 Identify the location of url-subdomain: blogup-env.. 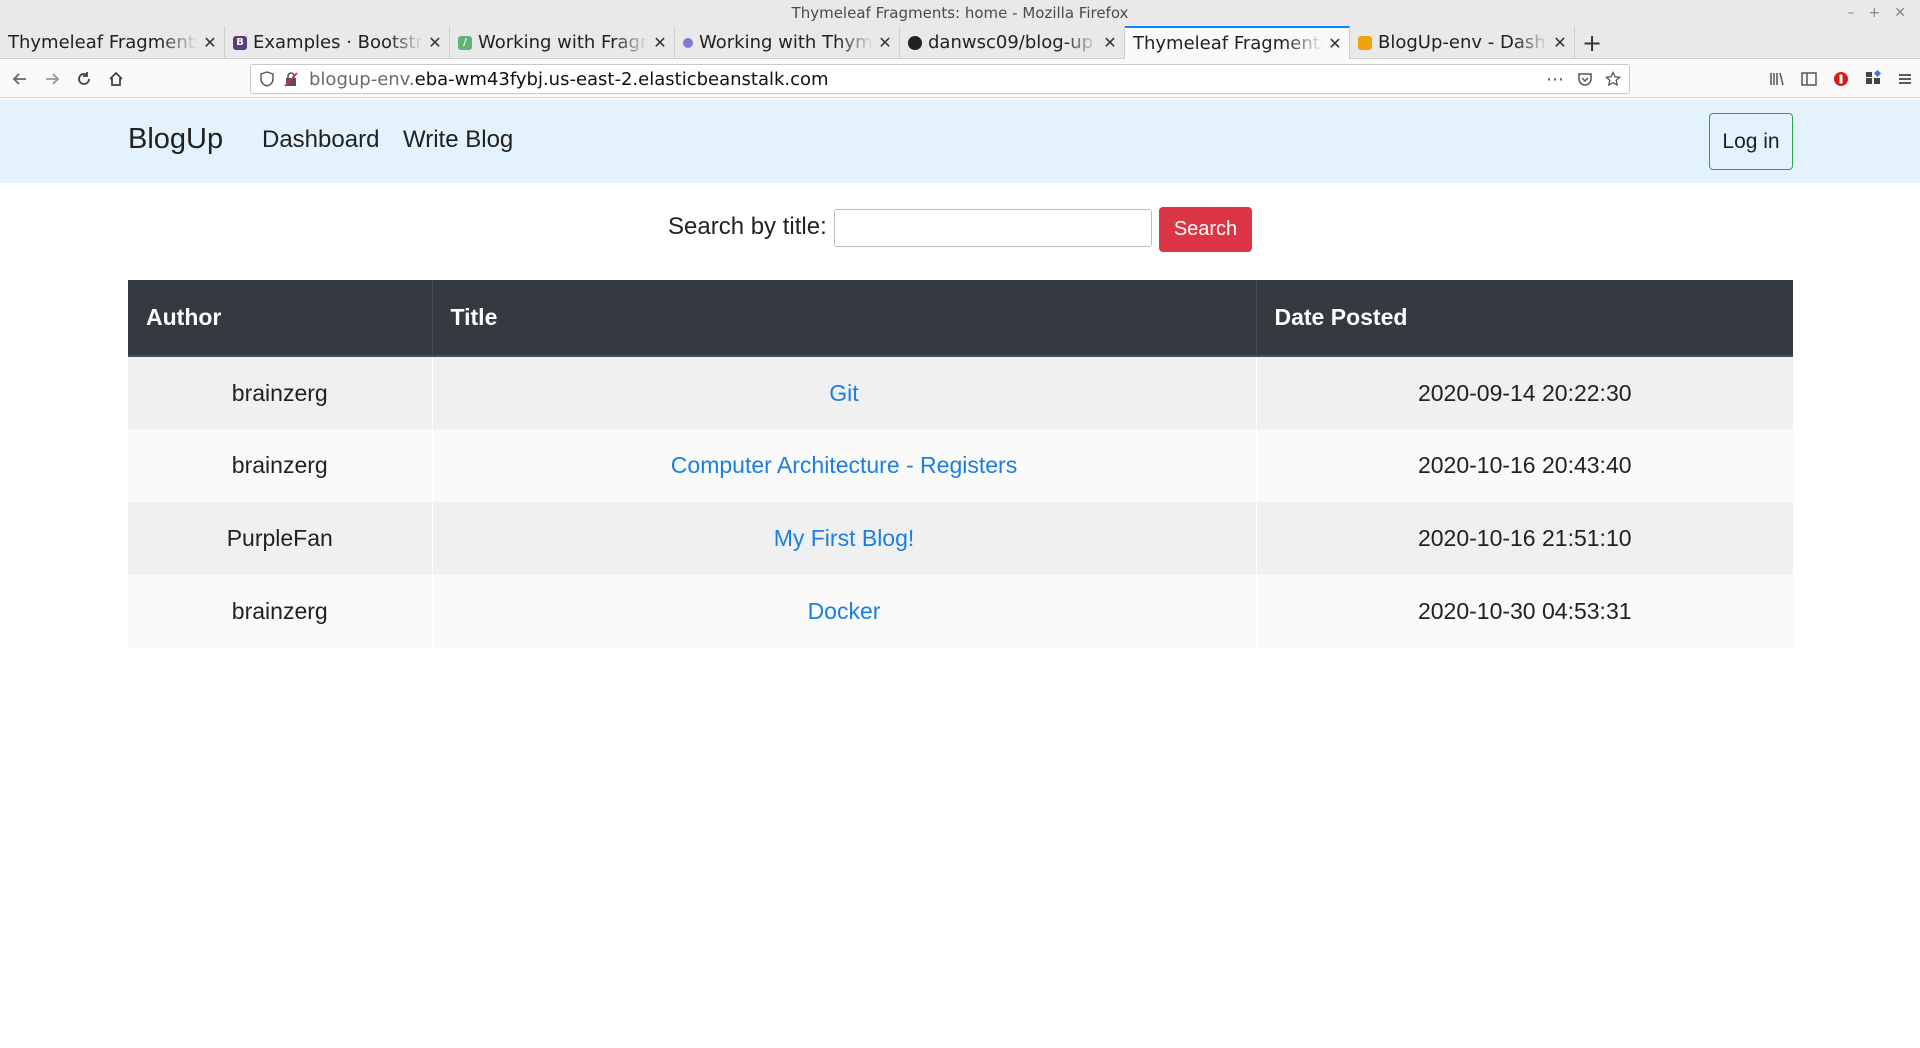
(362, 79).